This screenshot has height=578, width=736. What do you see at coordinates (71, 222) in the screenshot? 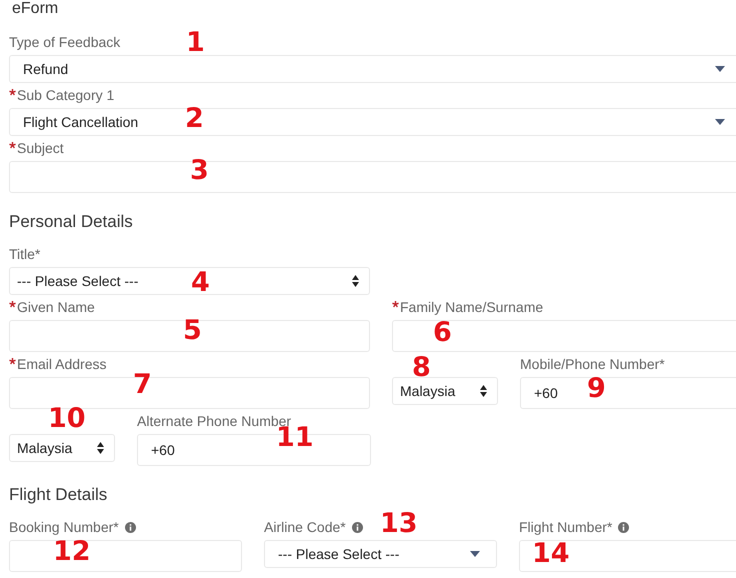
I see `section-heading: Personal Details` at bounding box center [71, 222].